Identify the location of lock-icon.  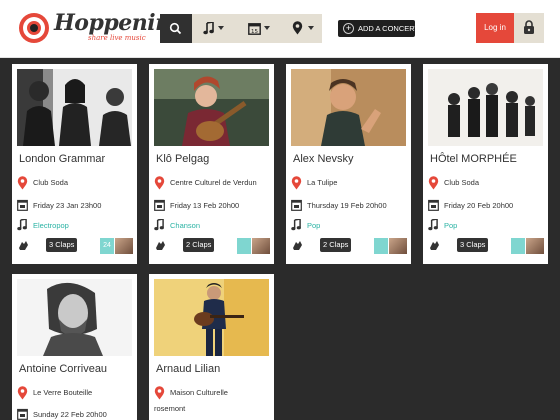
(529, 27).